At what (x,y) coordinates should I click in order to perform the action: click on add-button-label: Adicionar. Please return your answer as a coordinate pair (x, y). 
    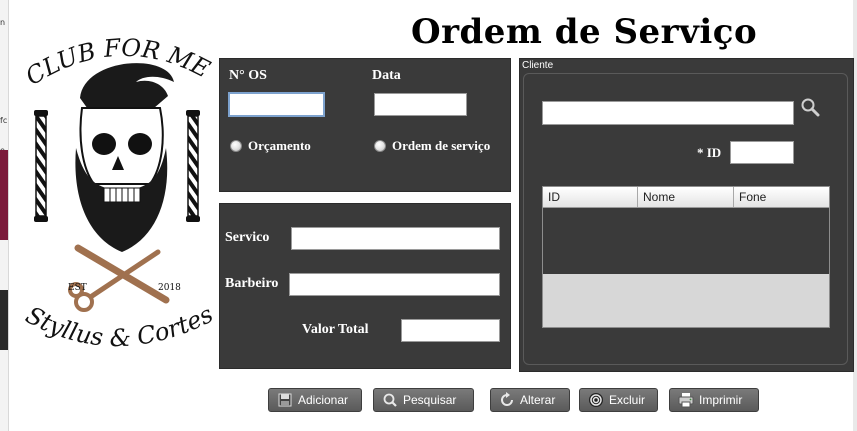
    Looking at the image, I should click on (323, 400).